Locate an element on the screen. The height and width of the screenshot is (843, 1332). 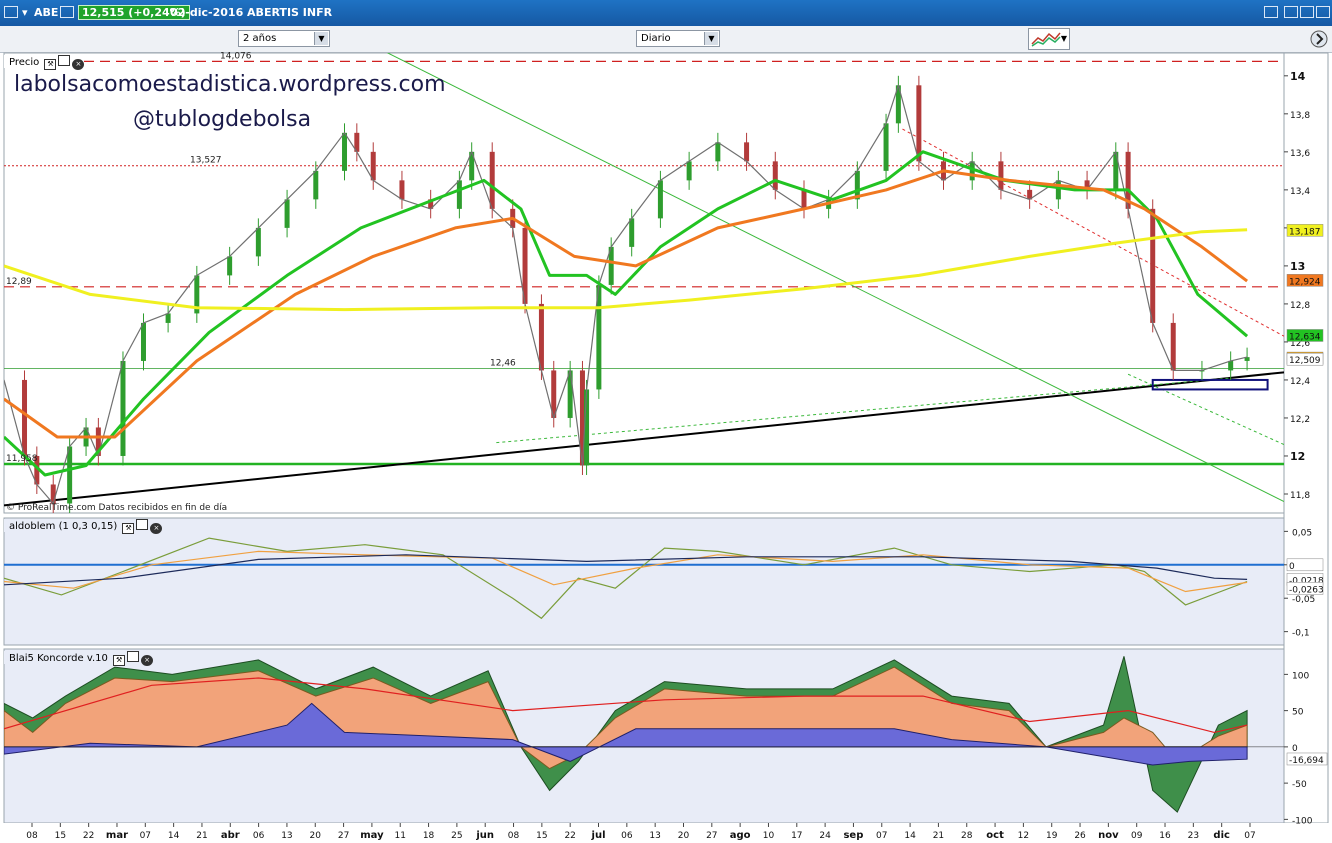
y-tick-label: 12,4 is located at coordinates (1300, 382).